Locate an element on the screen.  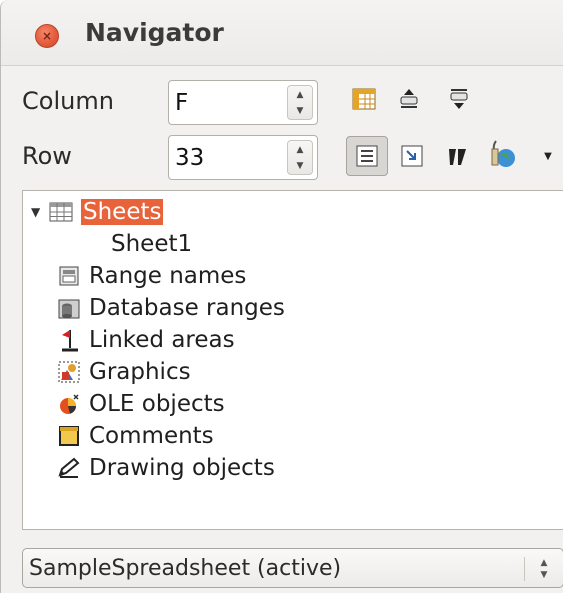
end-button is located at coordinates (459, 99).